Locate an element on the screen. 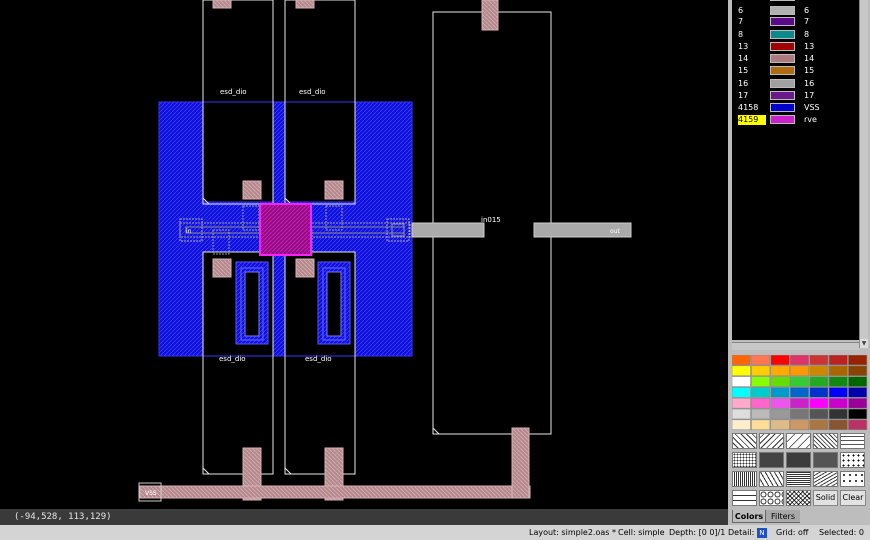 Image resolution: width=870 pixels, height=540 pixels. gray-pin-in015 is located at coordinates (448, 230).